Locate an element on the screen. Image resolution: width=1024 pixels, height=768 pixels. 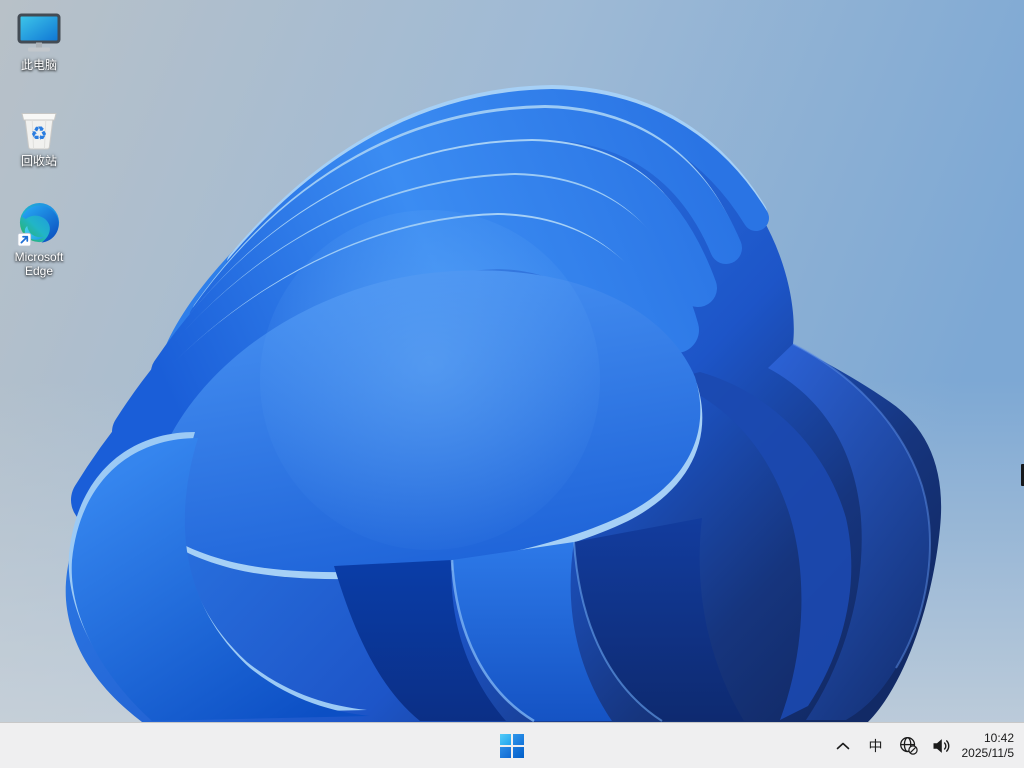
chevron-up-icon is located at coordinates (842, 745).